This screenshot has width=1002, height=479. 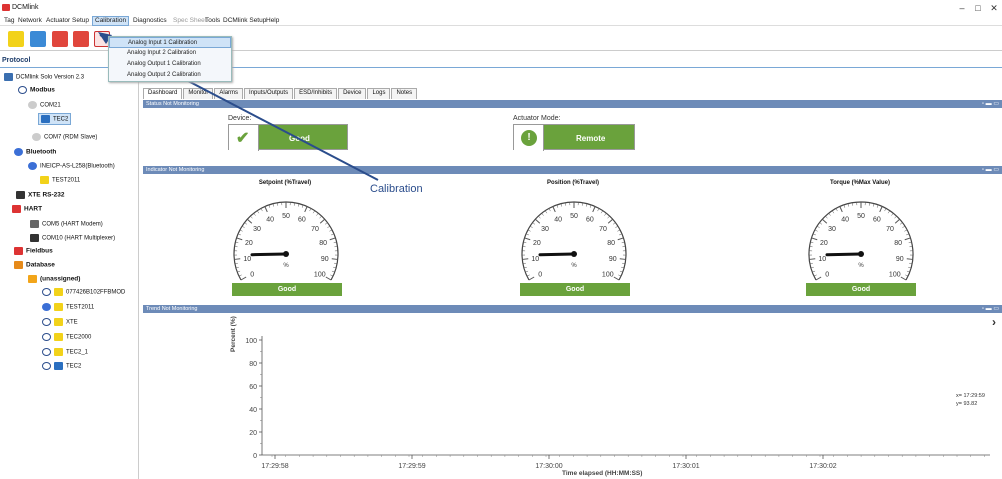 What do you see at coordinates (253, 364) in the screenshot?
I see `trend-y-tick-label: 80` at bounding box center [253, 364].